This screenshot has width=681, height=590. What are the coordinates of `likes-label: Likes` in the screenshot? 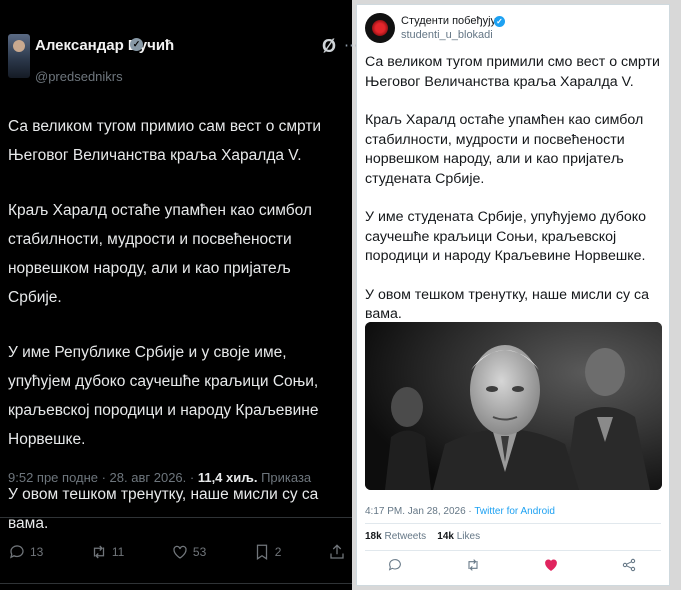 It's located at (467, 536).